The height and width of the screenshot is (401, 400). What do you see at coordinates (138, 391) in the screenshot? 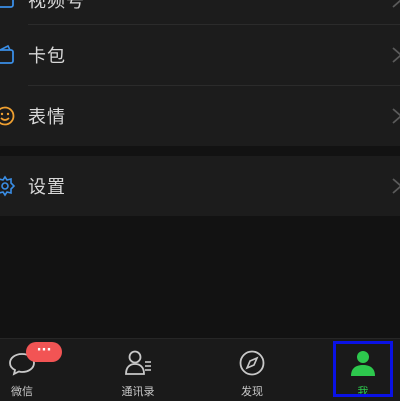
I see `tab-label: 通讯录` at bounding box center [138, 391].